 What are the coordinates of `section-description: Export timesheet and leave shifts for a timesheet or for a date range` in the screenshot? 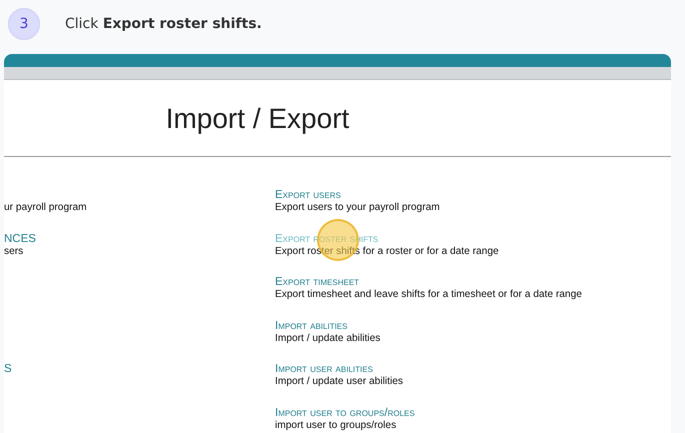 It's located at (429, 295).